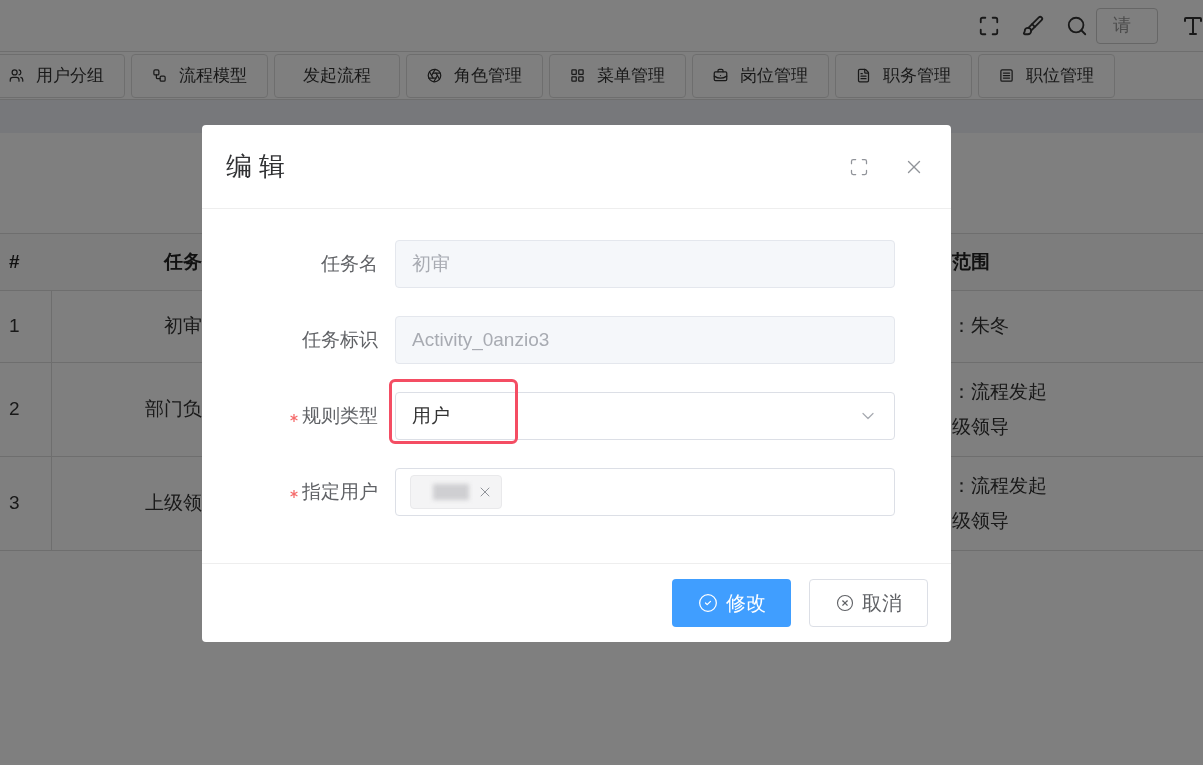  I want to click on tag-select-field, so click(645, 492).